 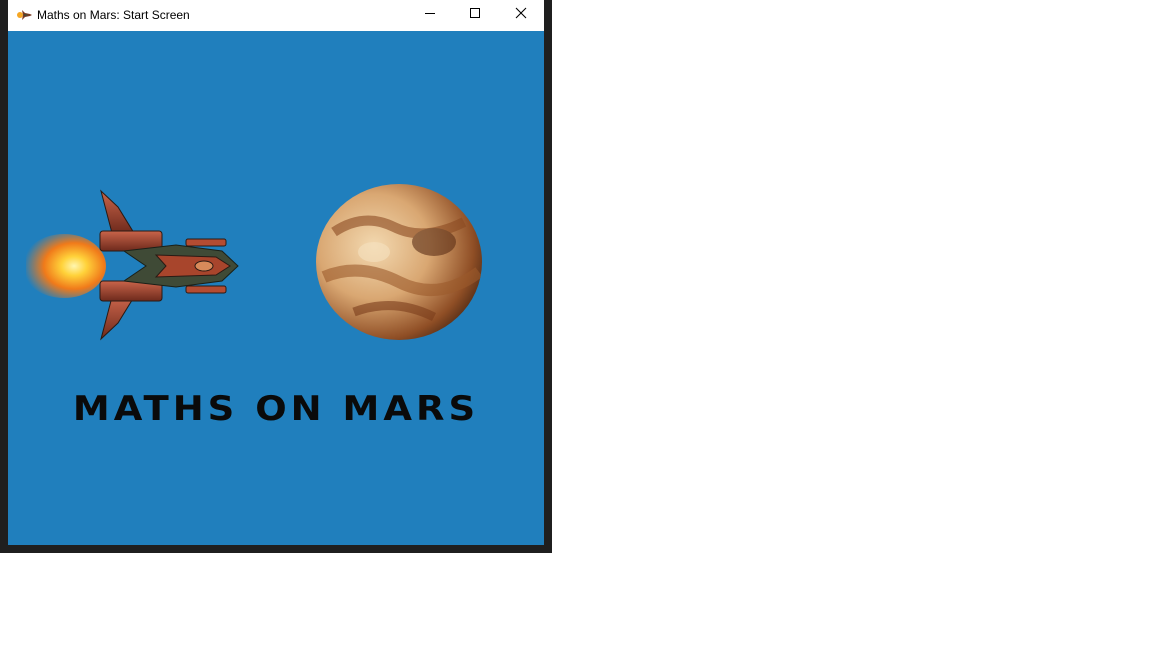 I want to click on titlebar: Maths on Mars: Start Screen, so click(x=276, y=15).